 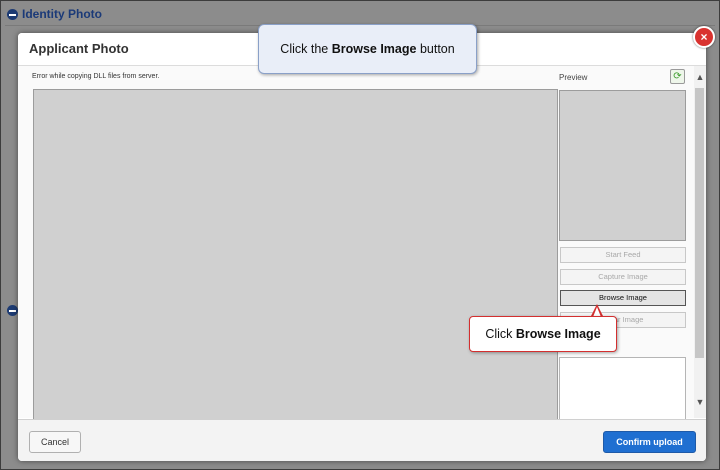 I want to click on dialog-footer: Cancel Confirm upload, so click(x=362, y=440).